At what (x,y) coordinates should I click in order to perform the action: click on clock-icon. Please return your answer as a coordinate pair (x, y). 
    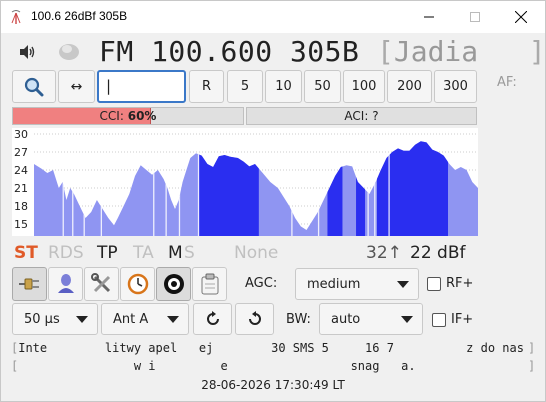
    Looking at the image, I should click on (137, 284).